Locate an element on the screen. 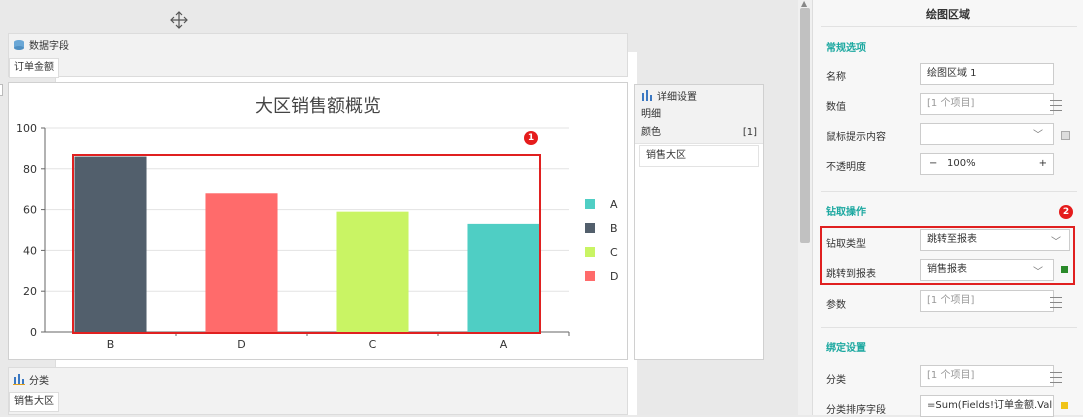 This screenshot has height=417, width=1083. detail-header: 详细设置 明细 is located at coordinates (699, 104).